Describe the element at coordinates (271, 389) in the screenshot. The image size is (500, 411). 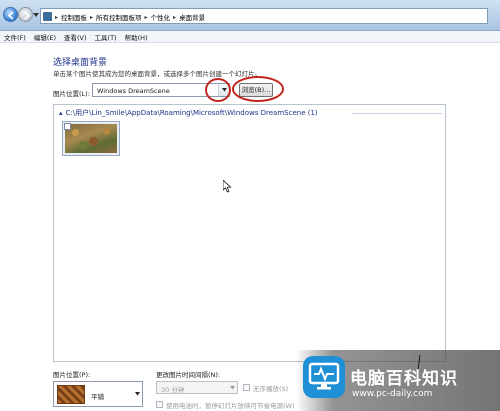
I see `shuffle-label: 无序播放(S)` at that location.